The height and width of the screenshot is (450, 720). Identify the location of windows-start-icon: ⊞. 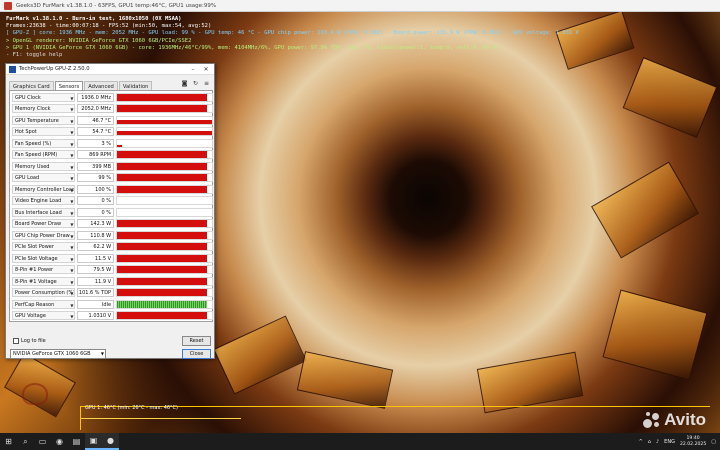
(8, 441).